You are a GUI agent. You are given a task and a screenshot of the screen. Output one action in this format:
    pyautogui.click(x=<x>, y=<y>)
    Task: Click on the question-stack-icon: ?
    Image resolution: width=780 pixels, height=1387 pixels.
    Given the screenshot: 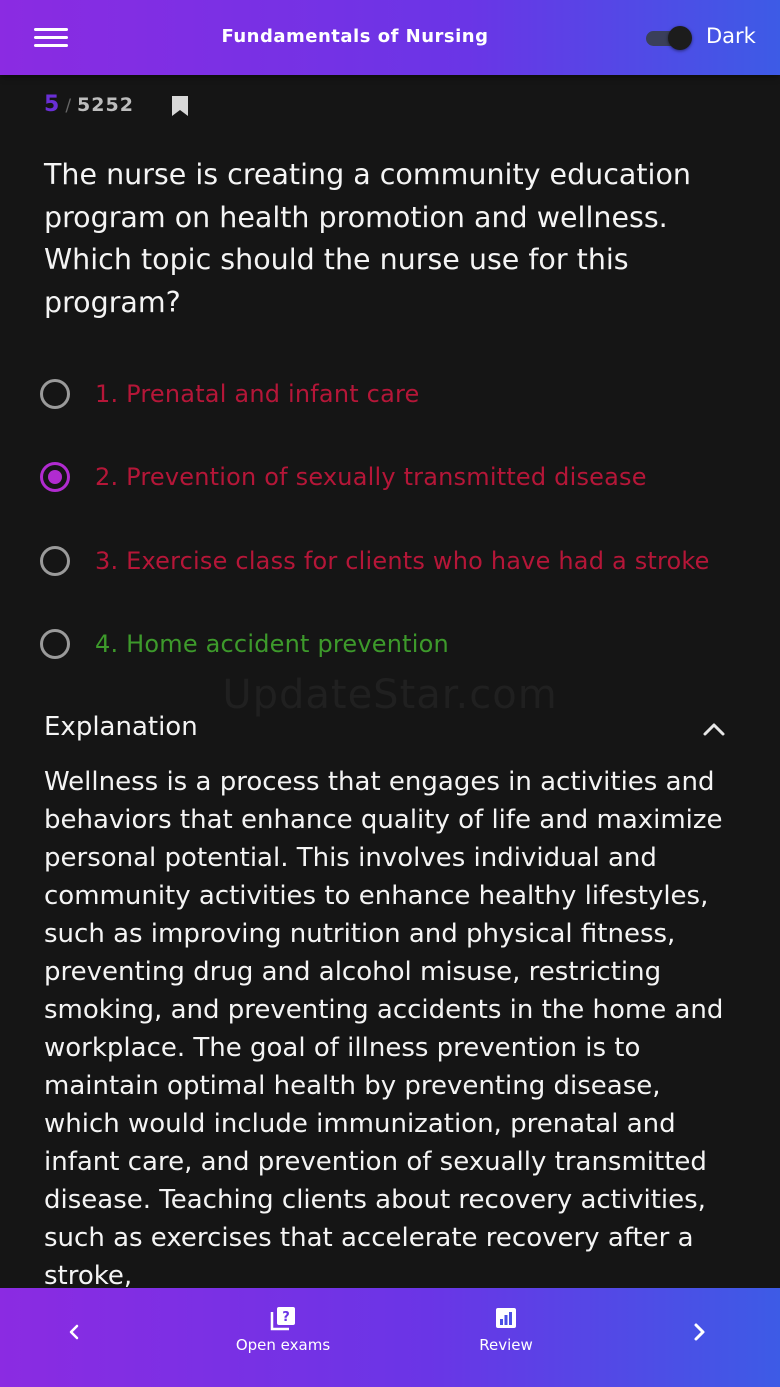 What is the action you would take?
    pyautogui.click(x=282, y=1319)
    